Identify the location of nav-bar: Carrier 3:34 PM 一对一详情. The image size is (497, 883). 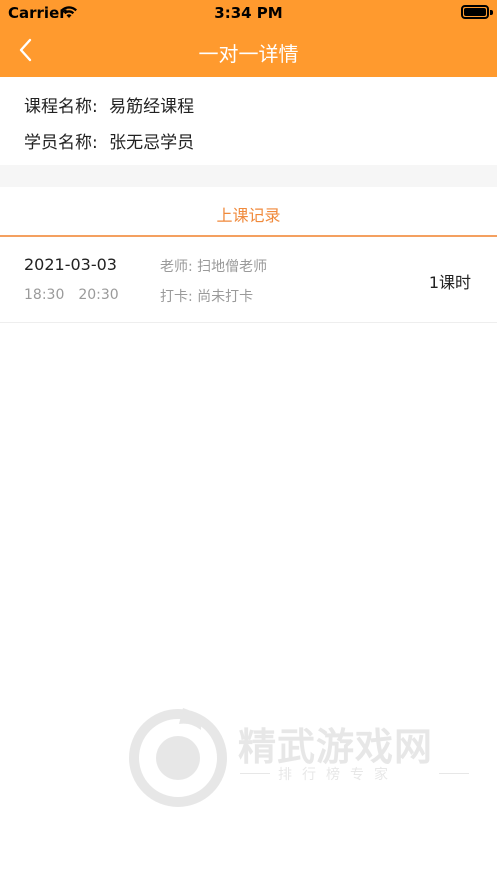
(248, 38).